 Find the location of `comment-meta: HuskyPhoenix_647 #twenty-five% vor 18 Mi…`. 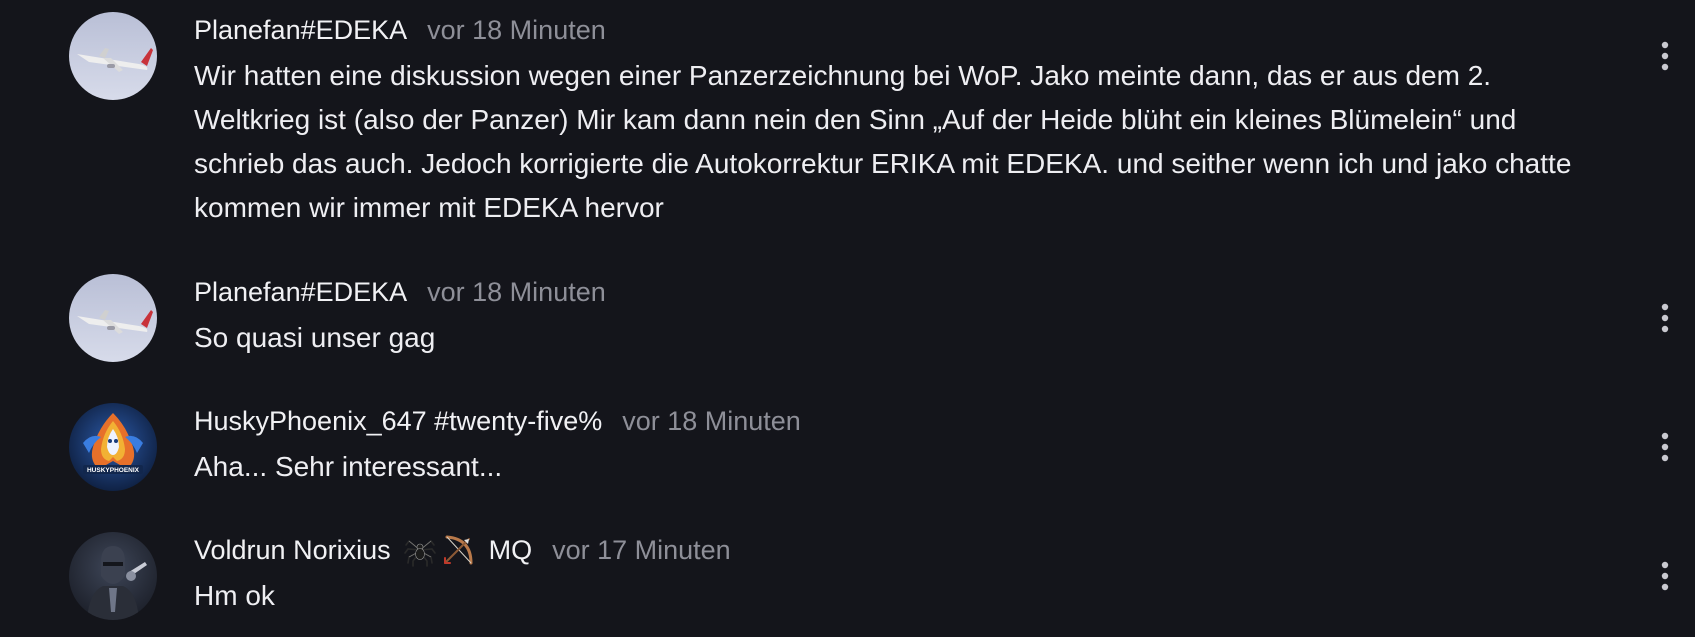

comment-meta: HuskyPhoenix_647 #twenty-five% vor 18 Mi… is located at coordinates (889, 421).